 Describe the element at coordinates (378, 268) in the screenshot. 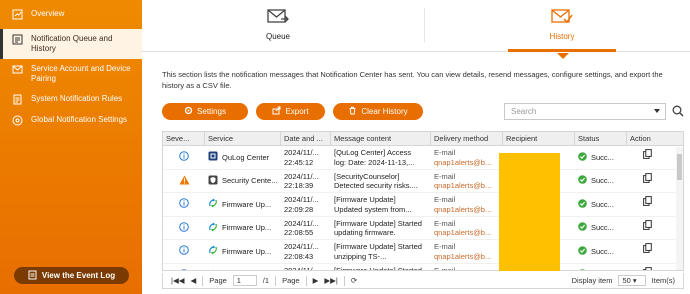

I see `message-line-1: [Firmware Update] Started` at that location.